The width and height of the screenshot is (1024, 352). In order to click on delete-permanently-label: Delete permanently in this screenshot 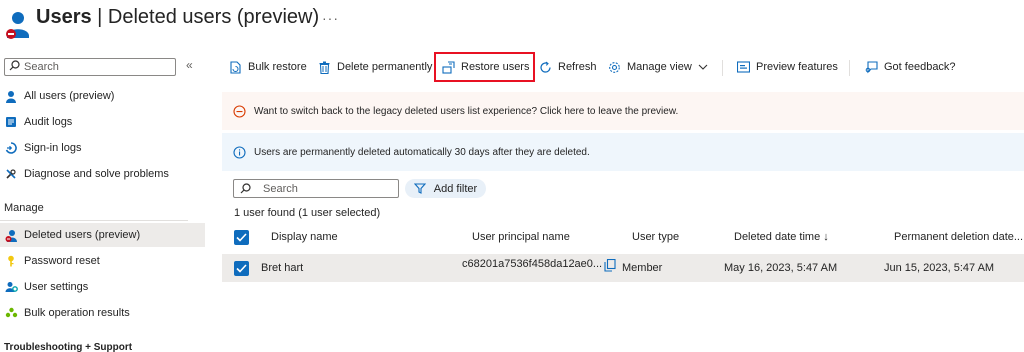, I will do `click(385, 67)`.